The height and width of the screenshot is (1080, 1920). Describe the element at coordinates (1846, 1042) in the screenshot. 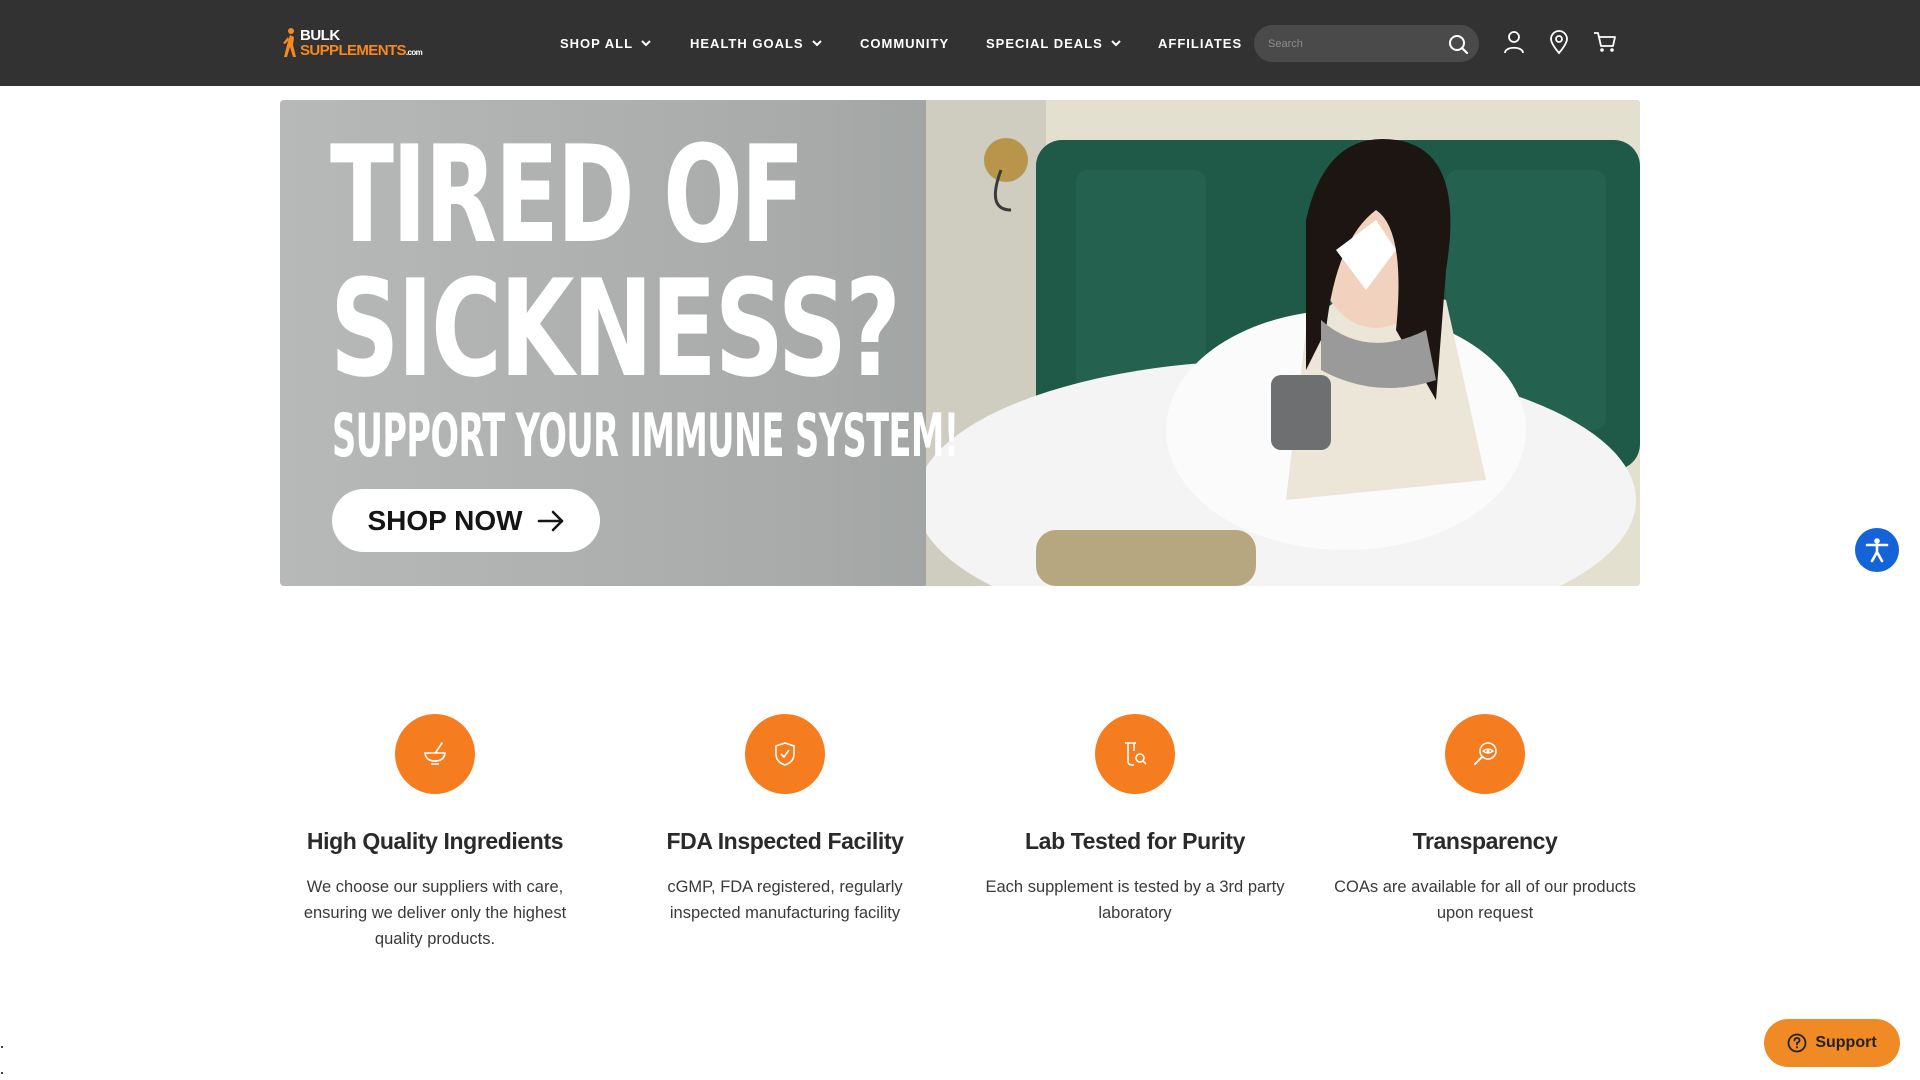

I see `support-label: Support` at that location.